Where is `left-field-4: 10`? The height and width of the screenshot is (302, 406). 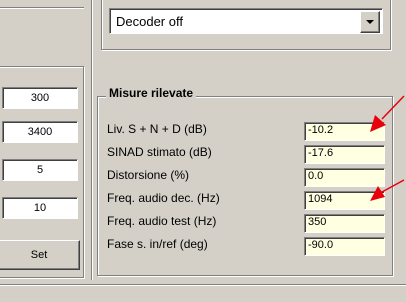
left-field-4: 10 is located at coordinates (40, 208).